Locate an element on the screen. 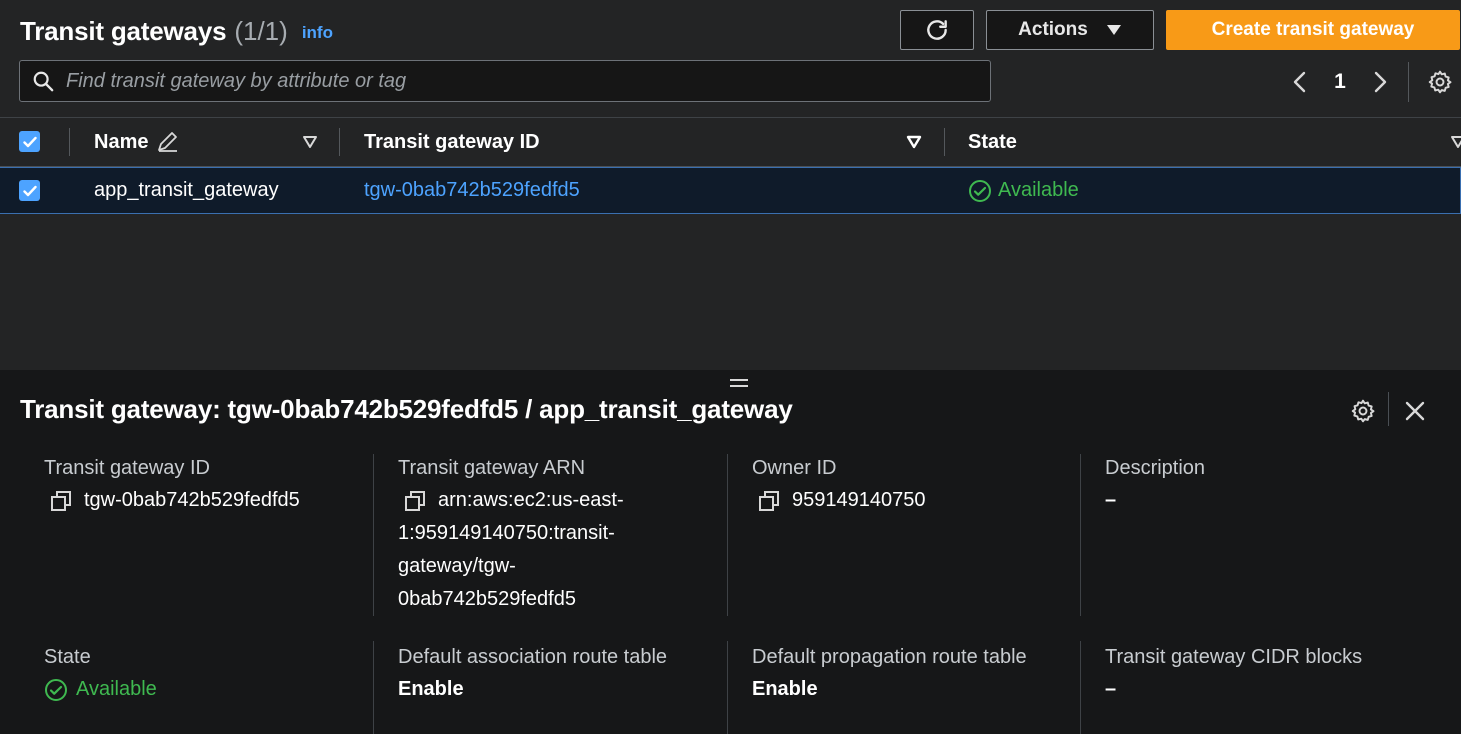 The image size is (1461, 734). details-header-divider is located at coordinates (1388, 409).